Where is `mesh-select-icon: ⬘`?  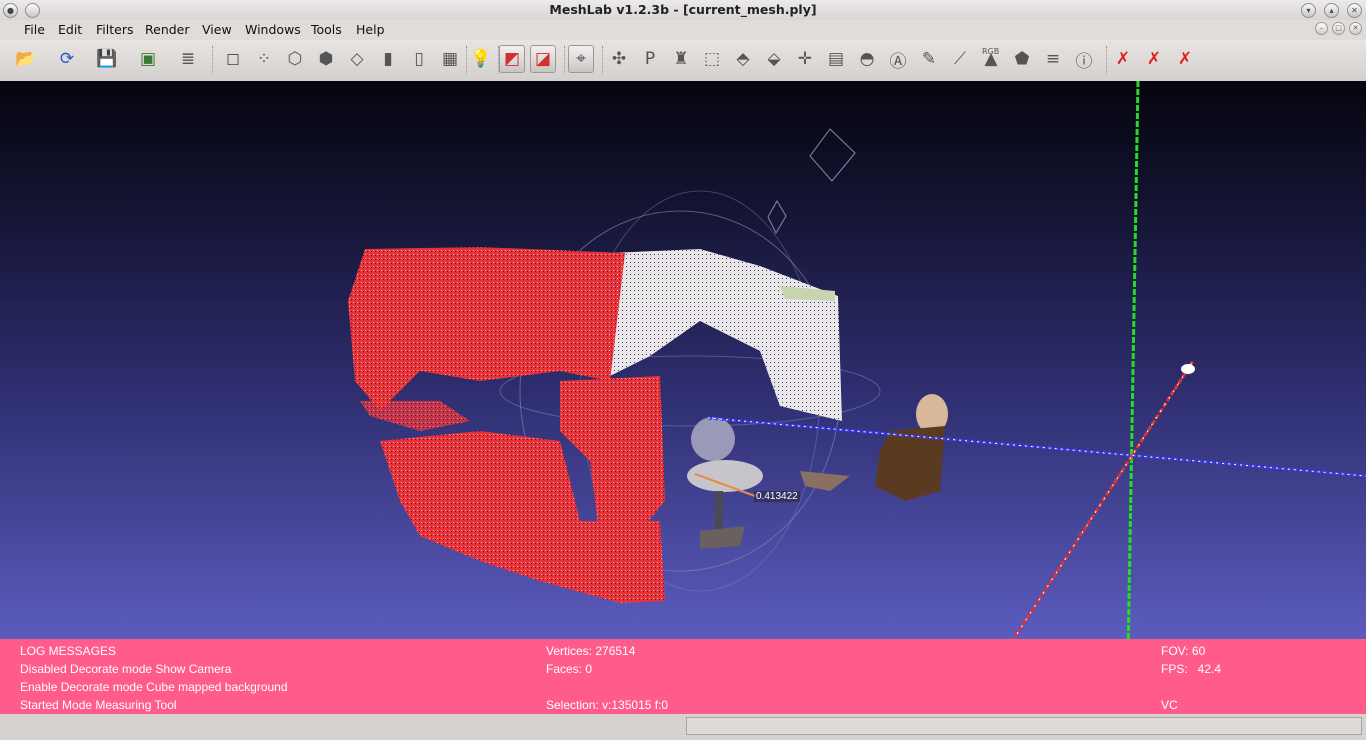 mesh-select-icon: ⬘ is located at coordinates (743, 59).